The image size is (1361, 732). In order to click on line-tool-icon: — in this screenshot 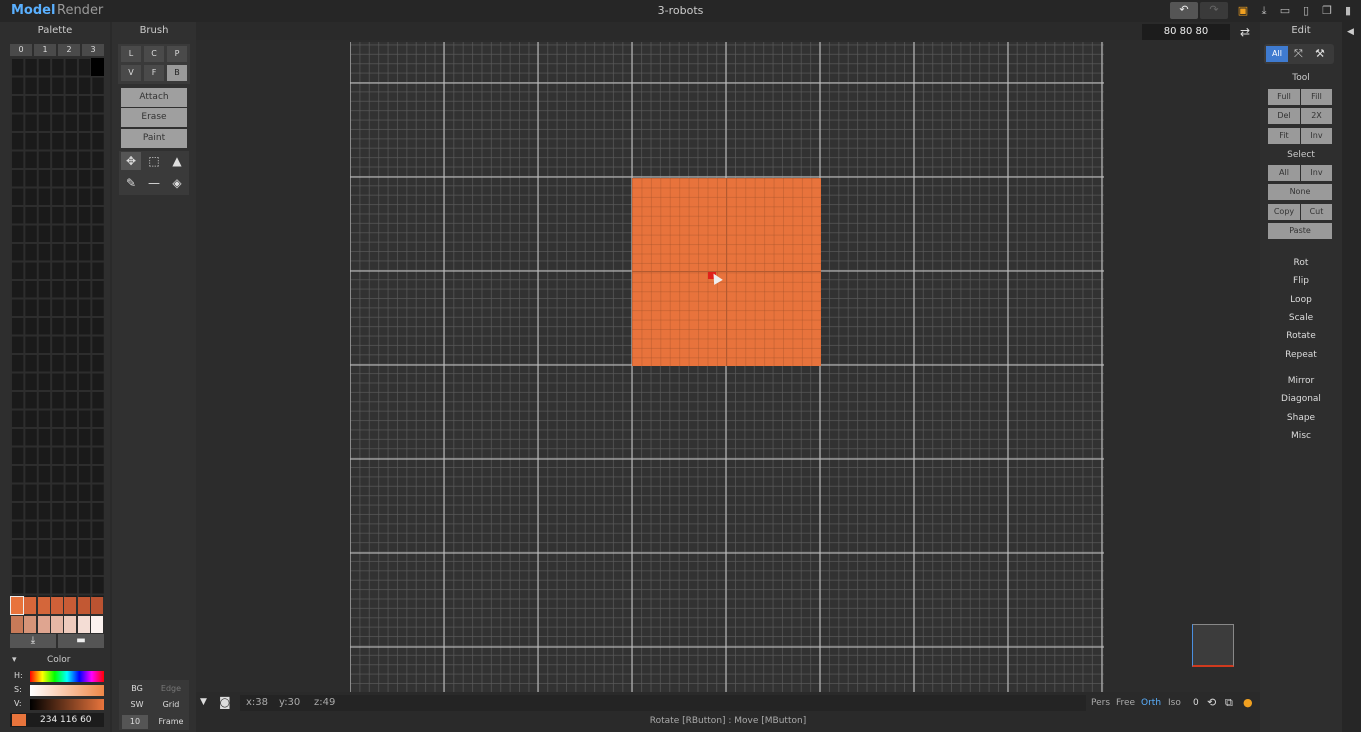, I will do `click(154, 183)`.